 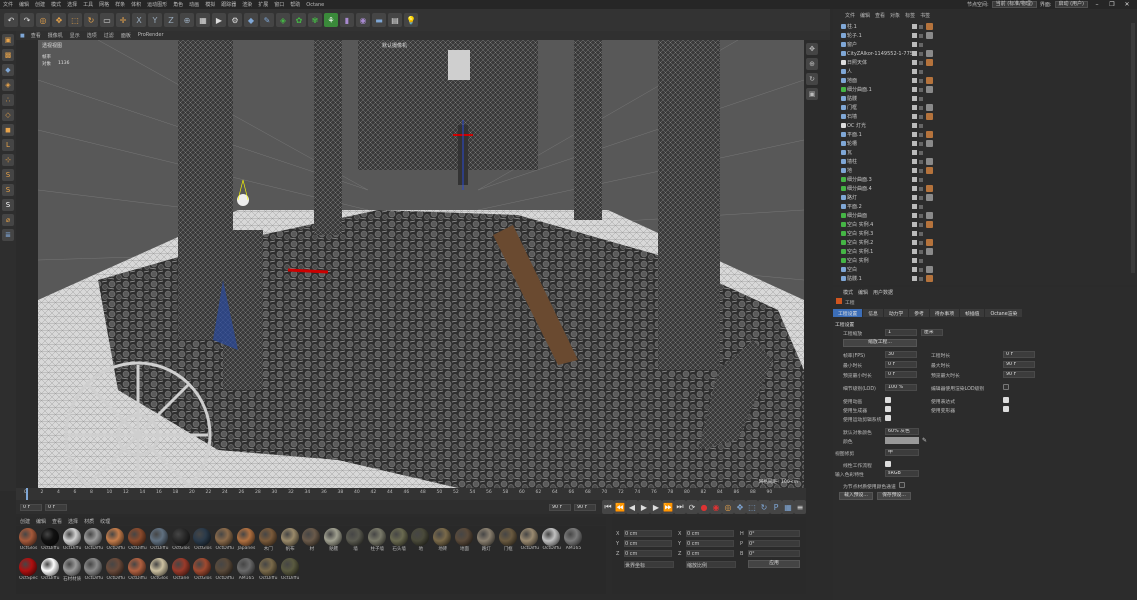 I want to click on node-color-checkbox, so click(x=902, y=485).